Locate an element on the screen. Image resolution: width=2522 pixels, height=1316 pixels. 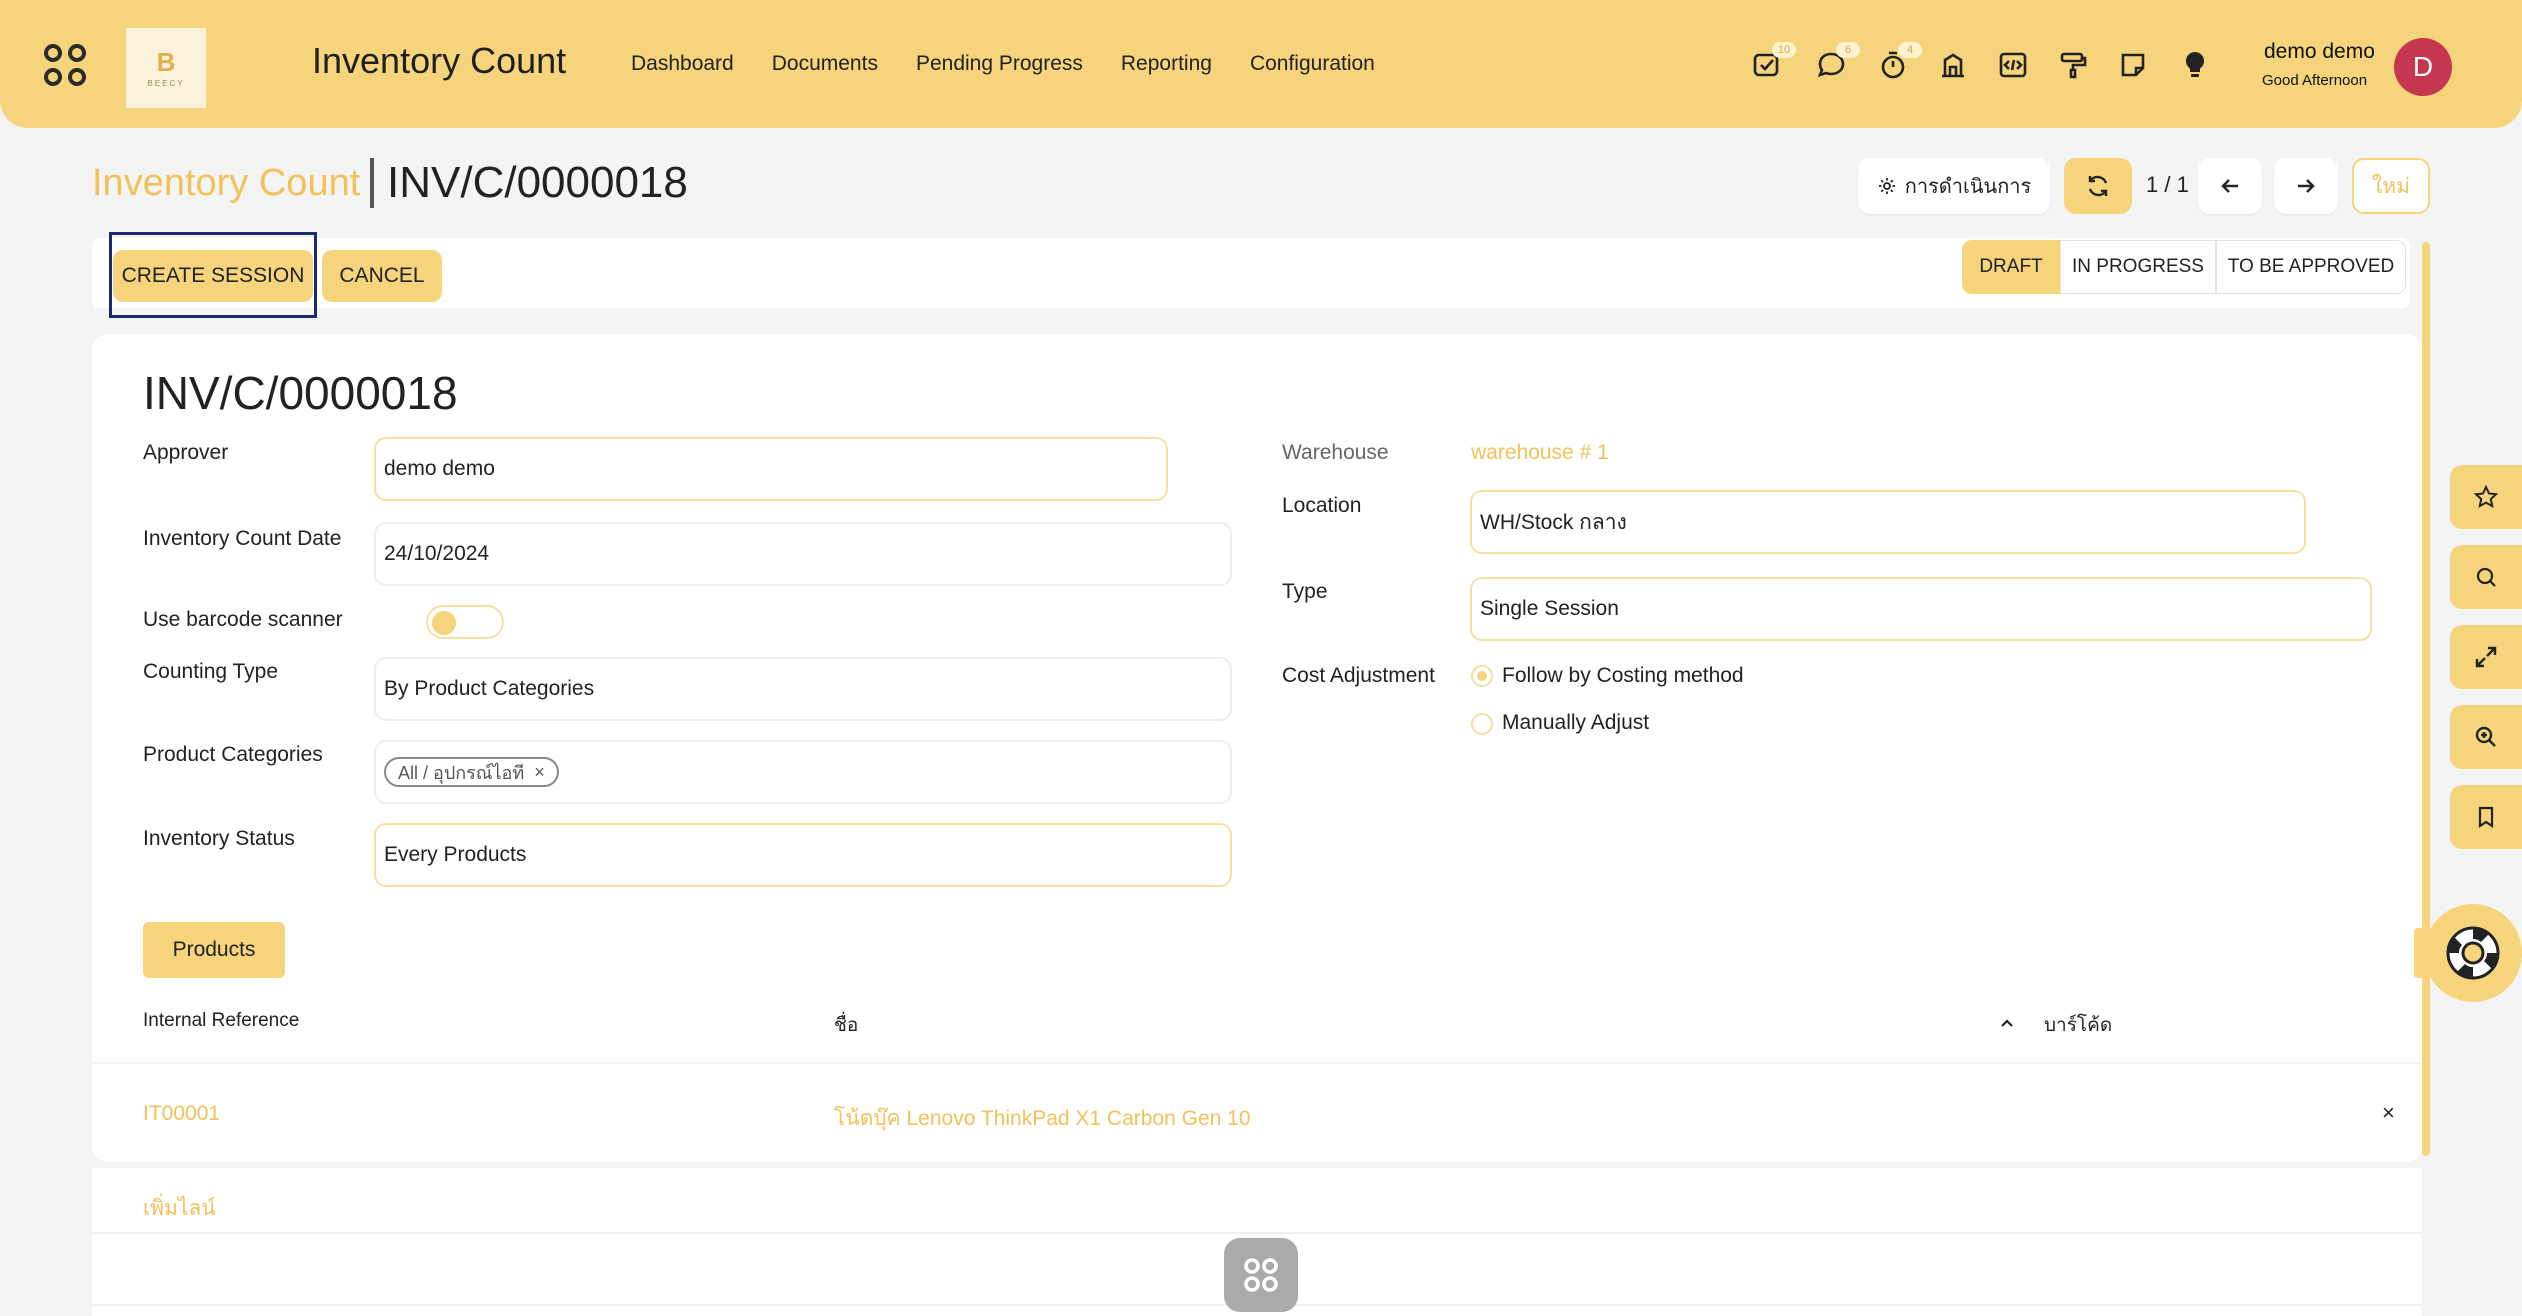
user-name: demo demo is located at coordinates (2319, 52).